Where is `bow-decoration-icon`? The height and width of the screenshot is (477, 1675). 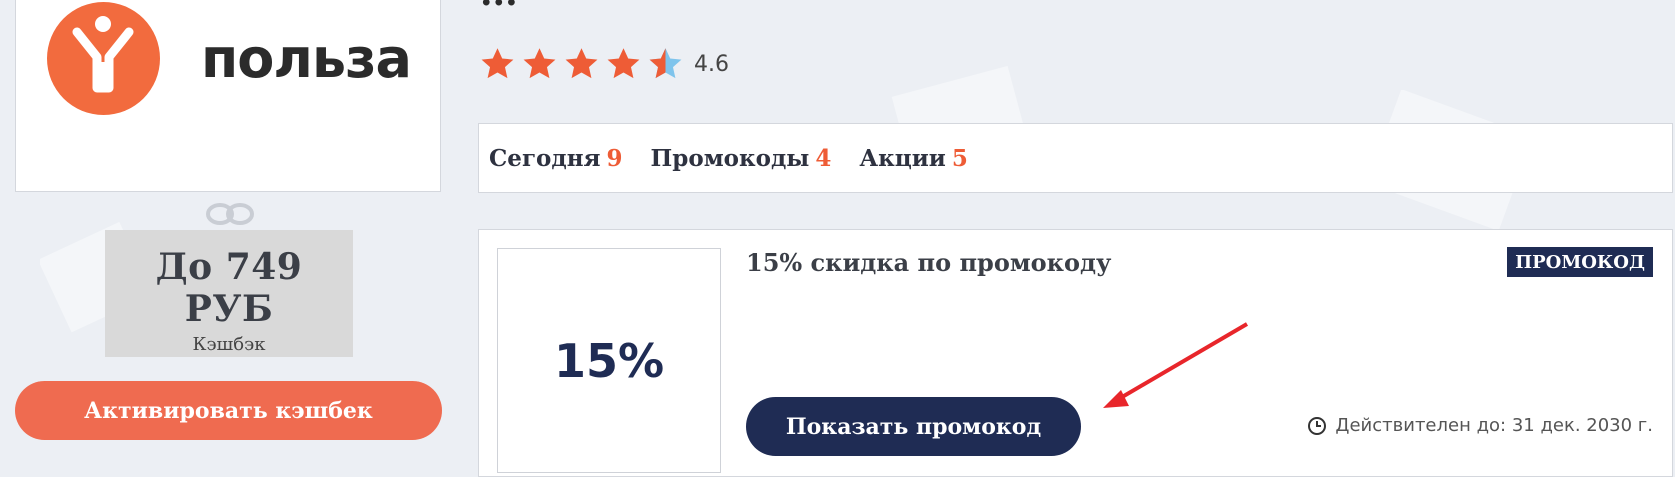 bow-decoration-icon is located at coordinates (230, 214).